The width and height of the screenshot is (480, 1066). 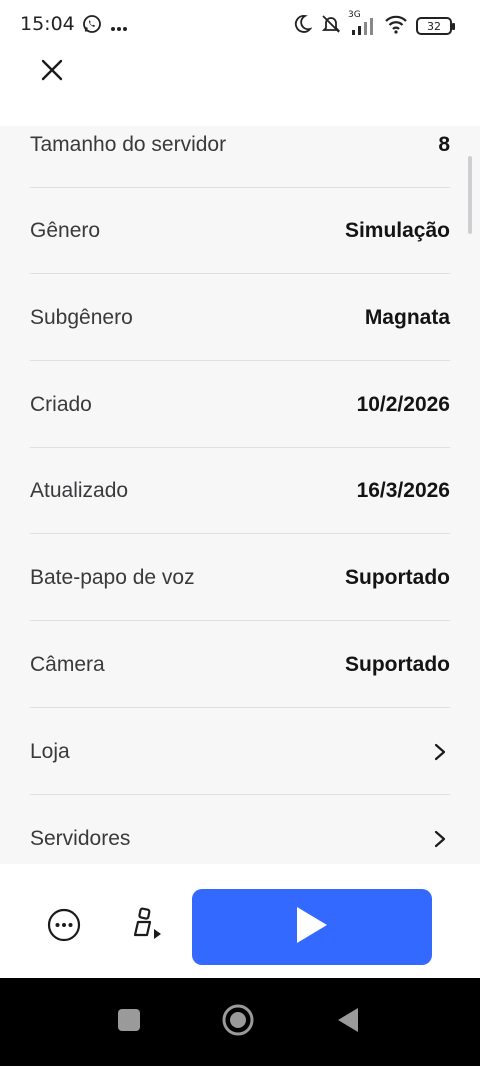 I want to click on detail-value: Magnata, so click(x=407, y=317).